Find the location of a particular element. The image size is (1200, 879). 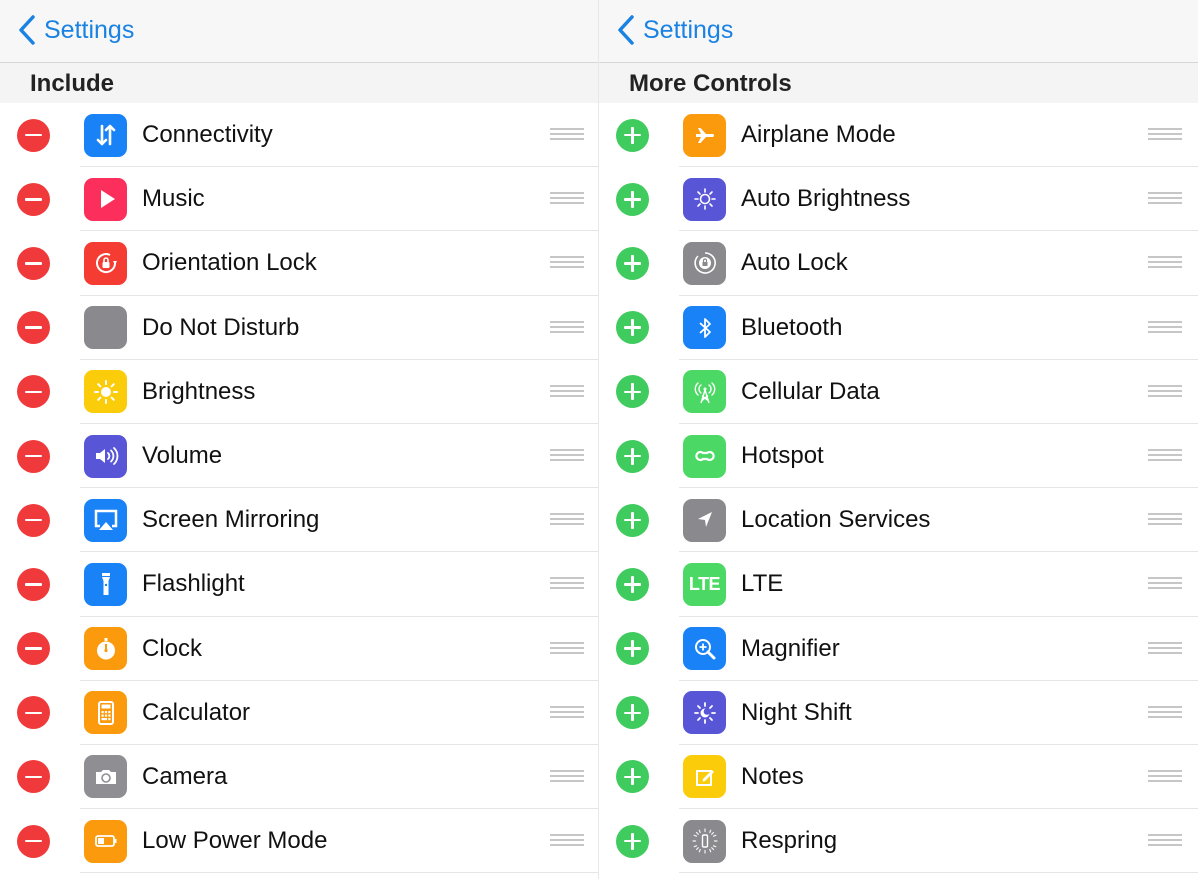

back-label: Settings is located at coordinates (688, 29).